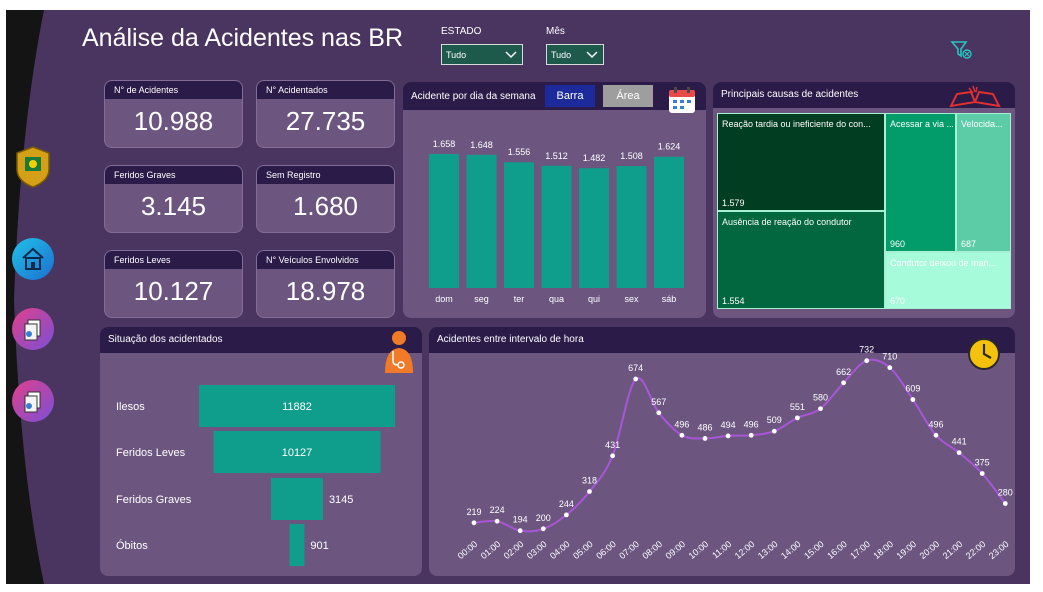  Describe the element at coordinates (583, 550) in the screenshot. I see `x-tick-label: 05:00` at that location.